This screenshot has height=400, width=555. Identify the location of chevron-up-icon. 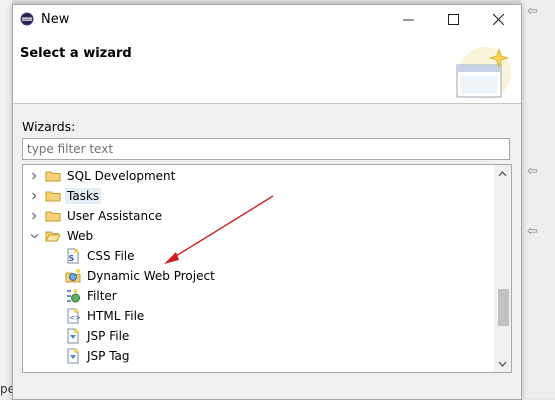
(502, 173).